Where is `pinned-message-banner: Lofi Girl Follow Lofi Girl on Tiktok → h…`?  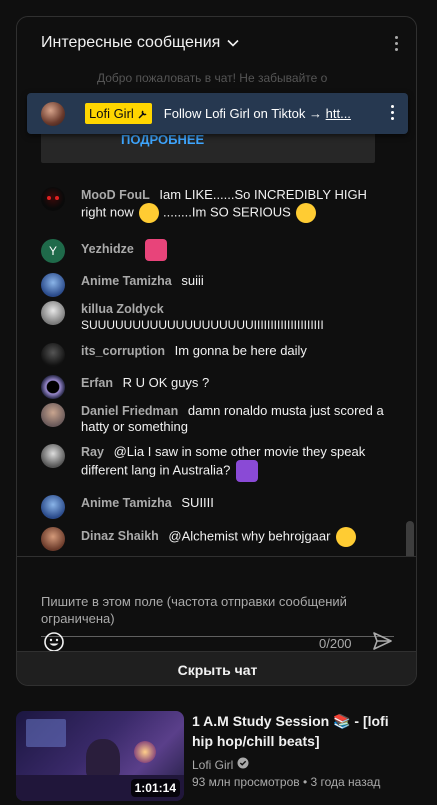 pinned-message-banner: Lofi Girl Follow Lofi Girl on Tiktok → h… is located at coordinates (217, 113).